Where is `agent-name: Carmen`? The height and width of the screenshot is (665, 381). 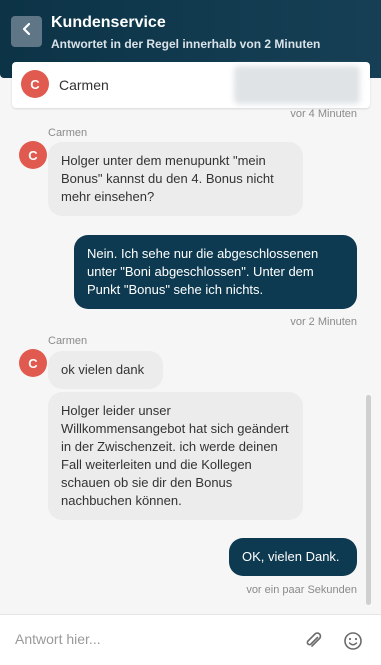 agent-name: Carmen is located at coordinates (84, 85).